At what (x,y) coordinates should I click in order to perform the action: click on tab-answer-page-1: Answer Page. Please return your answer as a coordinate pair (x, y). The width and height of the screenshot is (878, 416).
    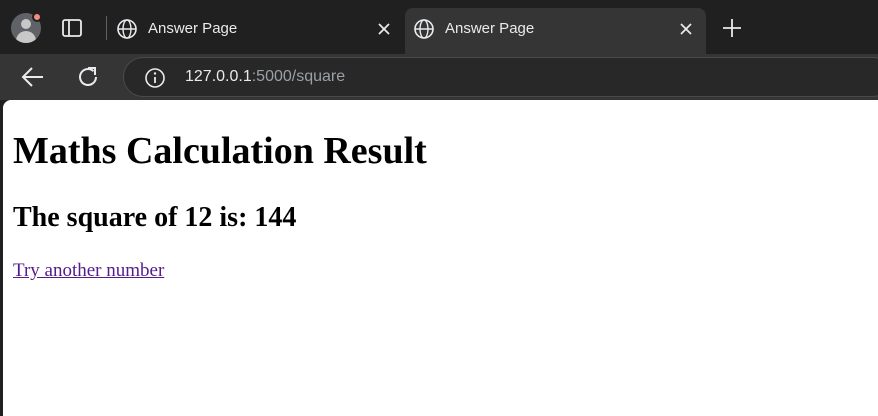
    Looking at the image, I should click on (256, 31).